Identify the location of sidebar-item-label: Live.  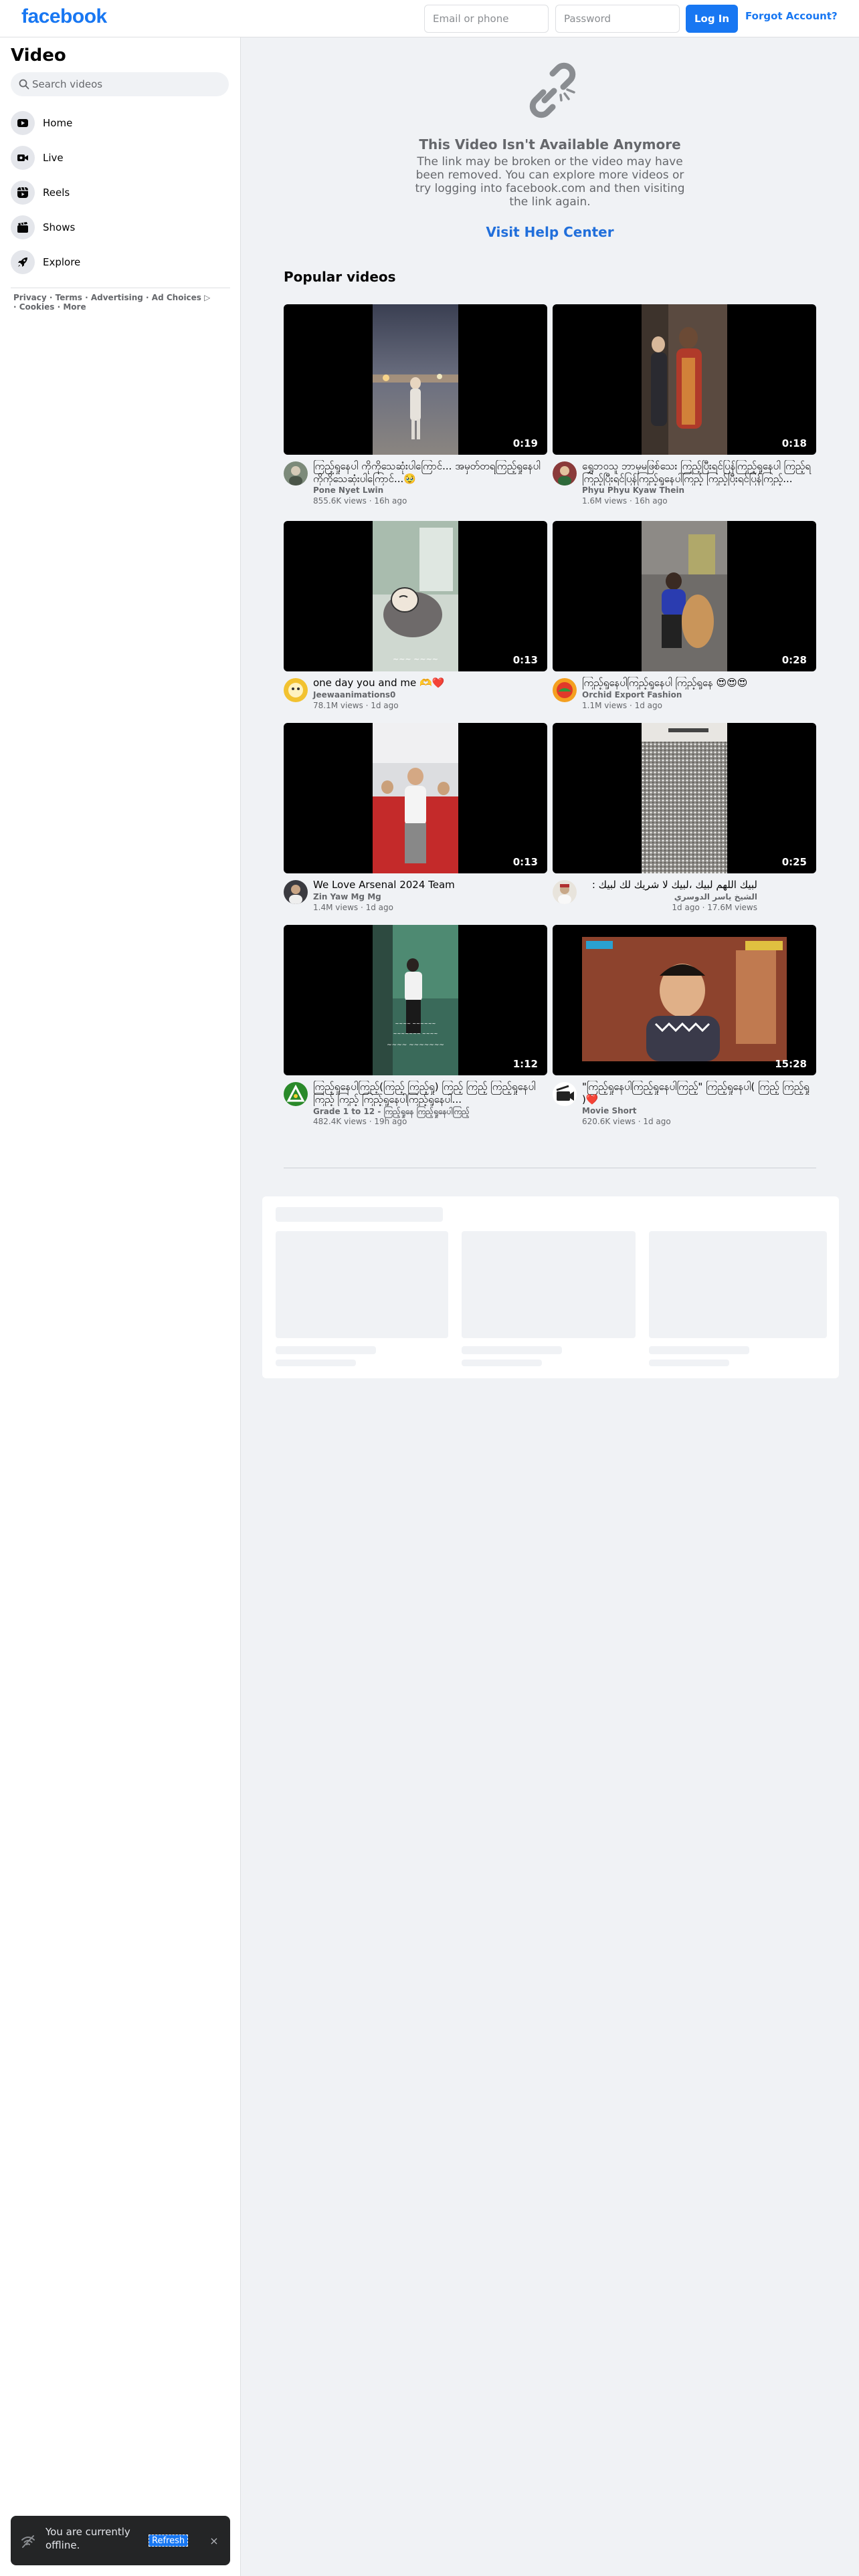
(54, 158).